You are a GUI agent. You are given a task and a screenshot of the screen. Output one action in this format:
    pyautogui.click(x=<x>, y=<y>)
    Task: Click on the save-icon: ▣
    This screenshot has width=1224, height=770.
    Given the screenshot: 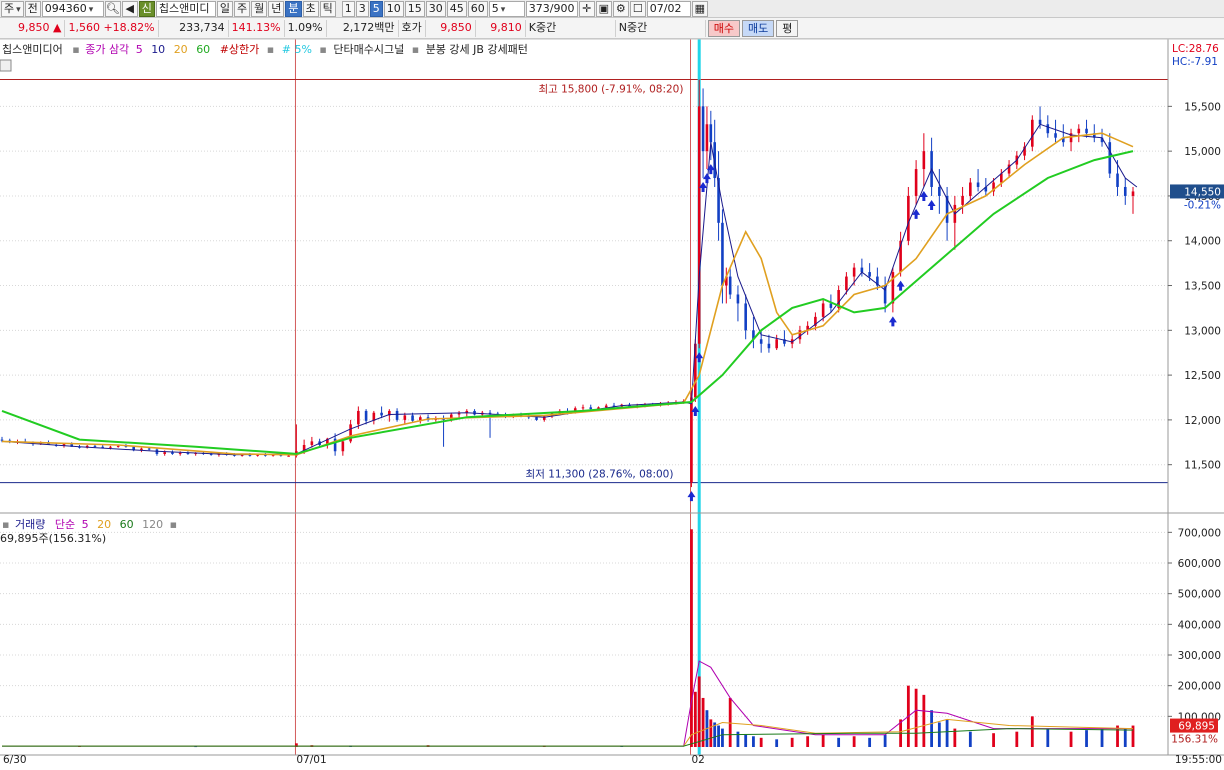 What is the action you would take?
    pyautogui.click(x=603, y=8)
    